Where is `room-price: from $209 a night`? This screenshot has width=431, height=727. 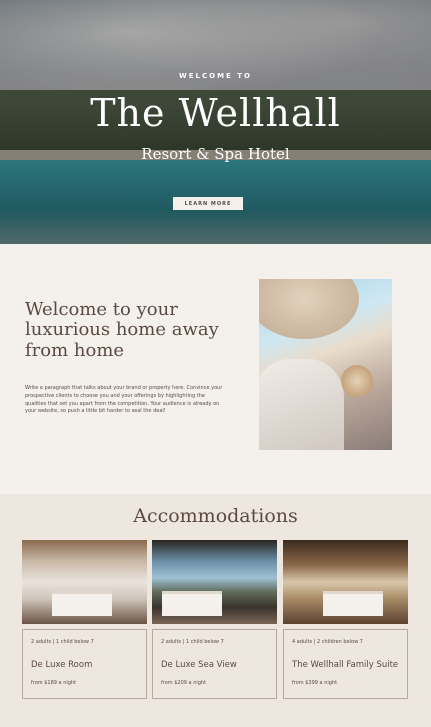 room-price: from $209 a night is located at coordinates (184, 683).